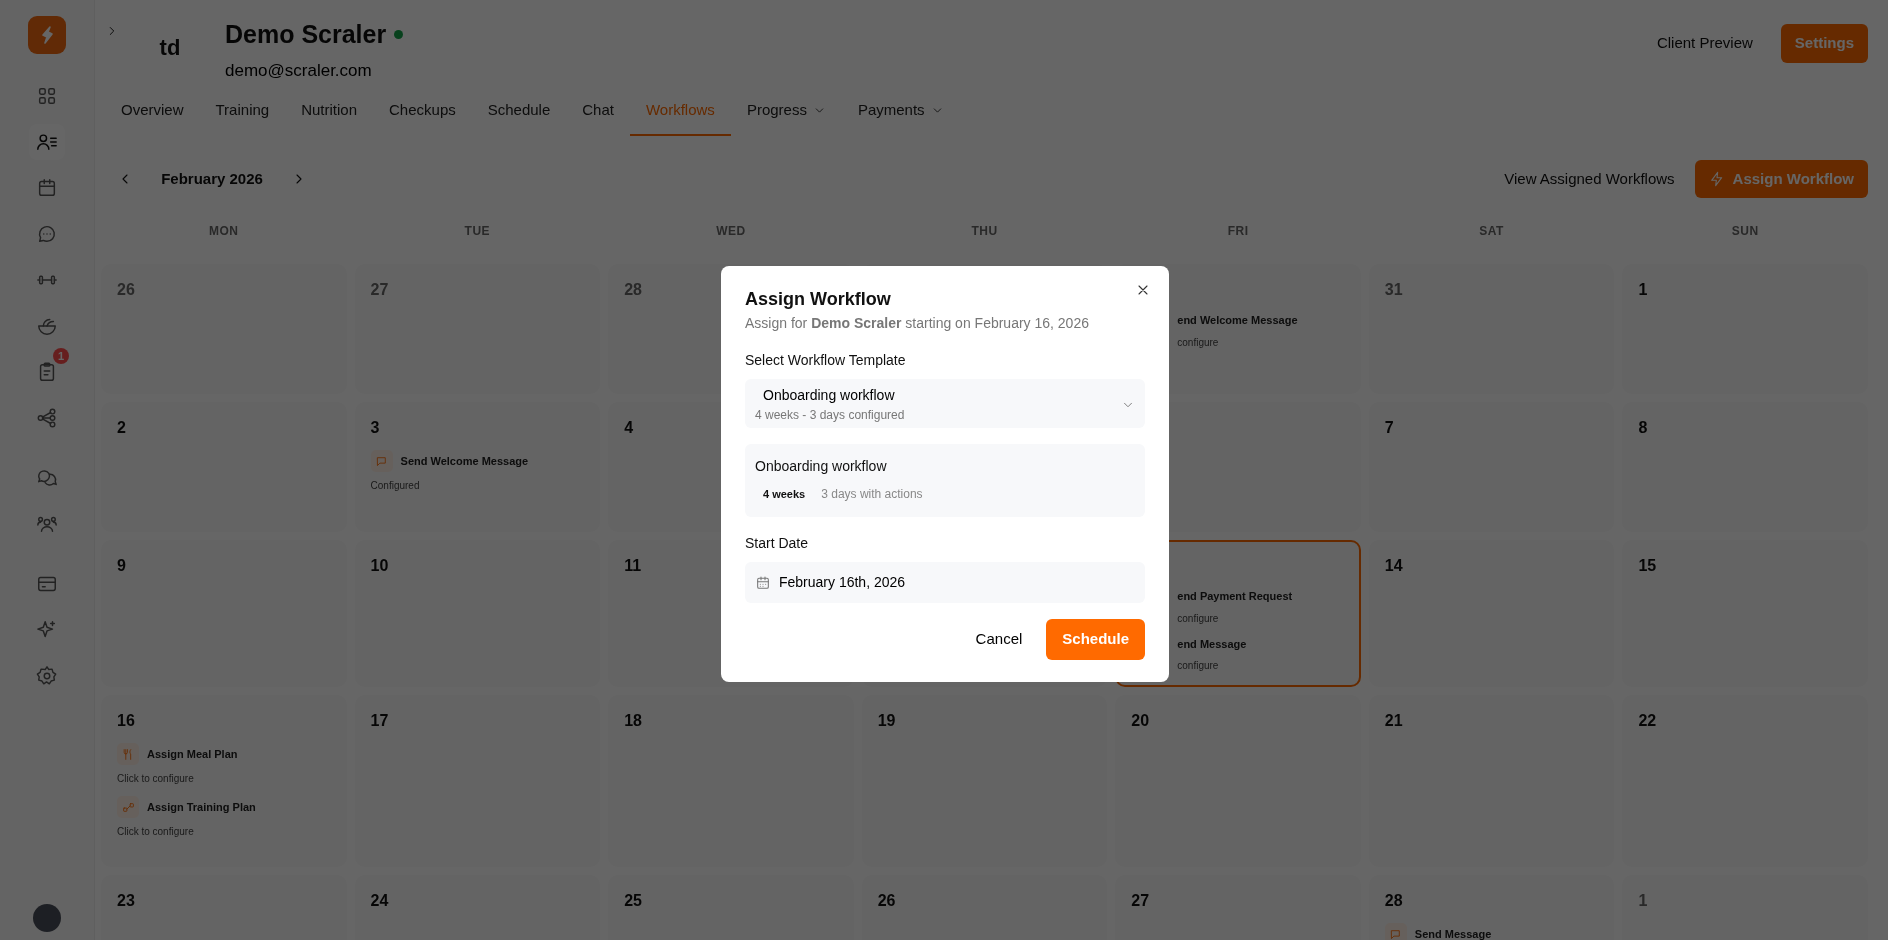 This screenshot has height=940, width=1888. Describe the element at coordinates (395, 486) in the screenshot. I see `action-status: Configured` at that location.